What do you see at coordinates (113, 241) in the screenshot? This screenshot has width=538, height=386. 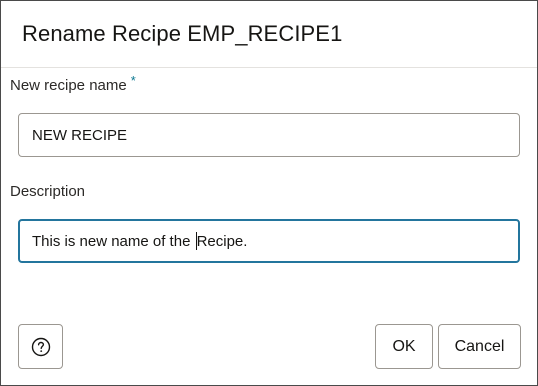 I see `description-value-before-caret: This is new name of the` at bounding box center [113, 241].